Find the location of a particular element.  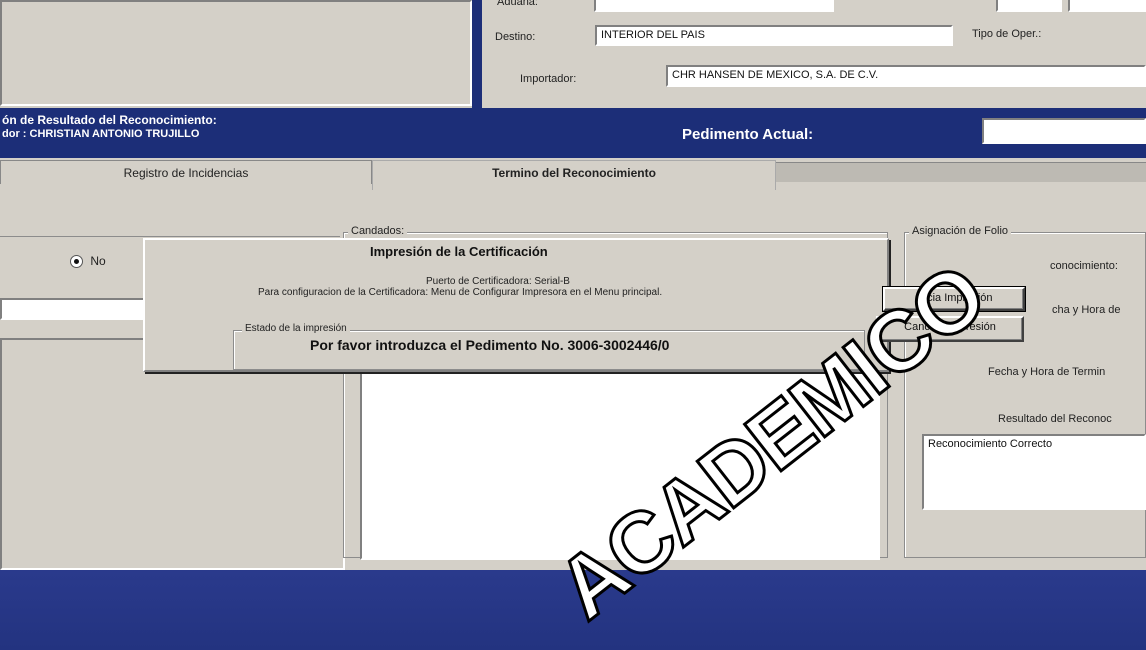

resultado-field: Reconocimiento Correcto is located at coordinates (1034, 472).